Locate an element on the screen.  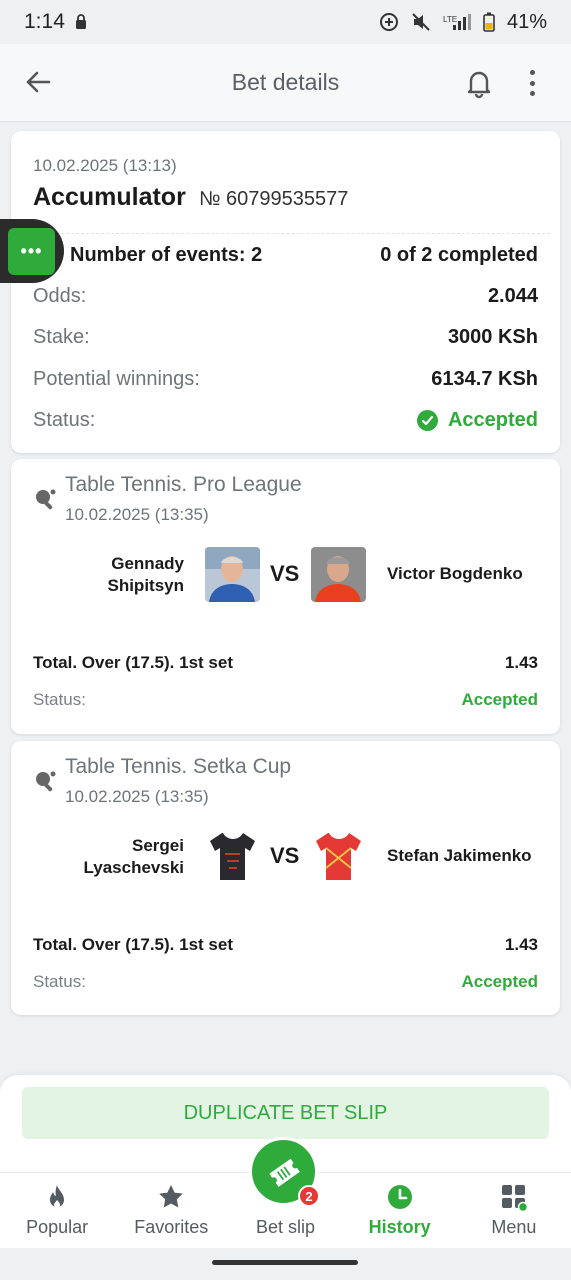
winnings-label: Potential winnings: is located at coordinates (116, 379).